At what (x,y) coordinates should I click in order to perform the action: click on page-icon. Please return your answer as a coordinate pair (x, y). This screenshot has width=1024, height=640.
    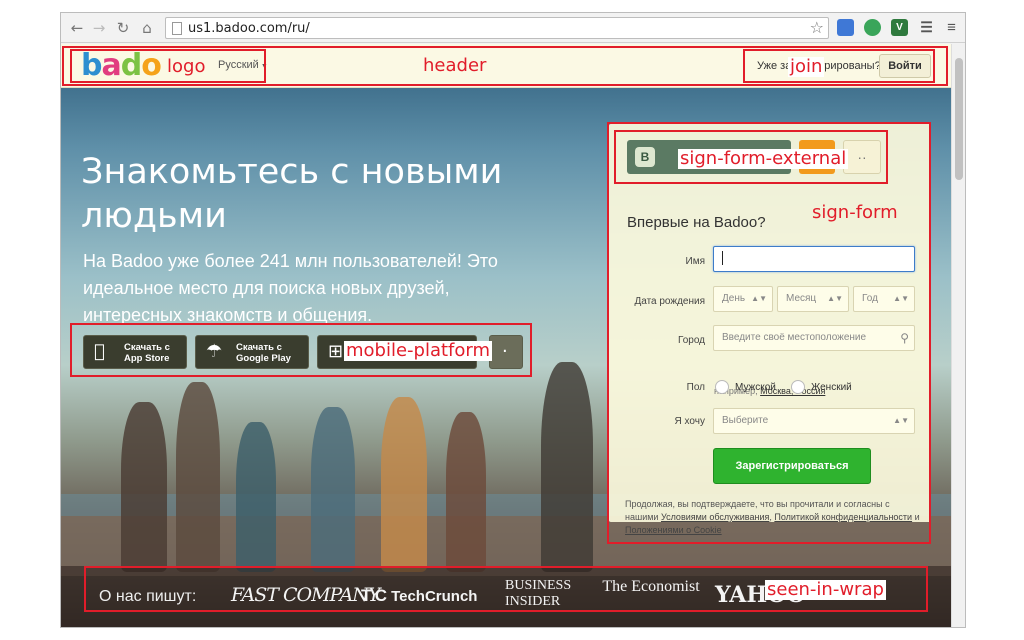
    Looking at the image, I should click on (177, 28).